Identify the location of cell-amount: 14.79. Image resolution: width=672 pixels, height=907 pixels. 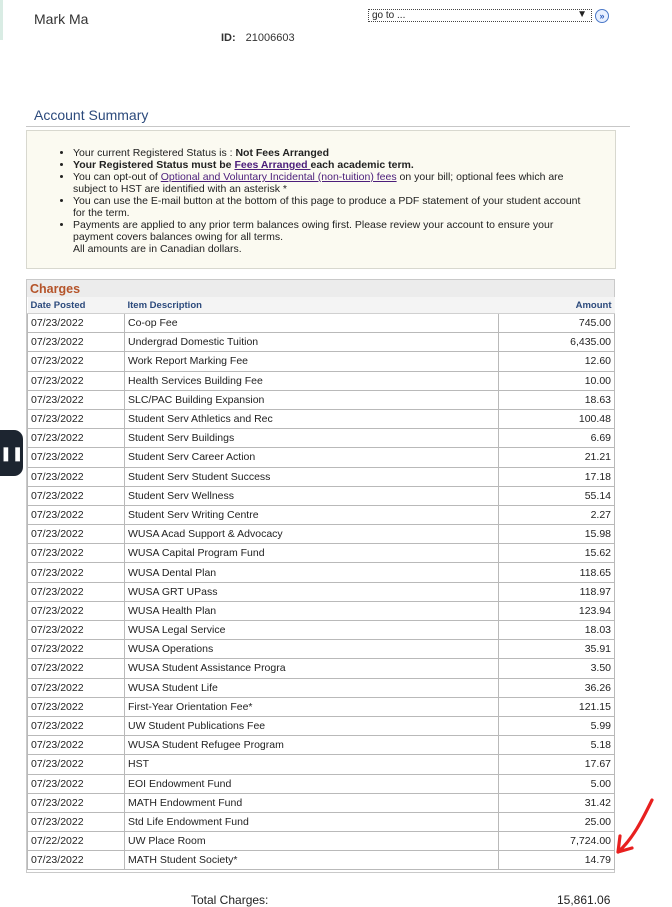
(556, 860).